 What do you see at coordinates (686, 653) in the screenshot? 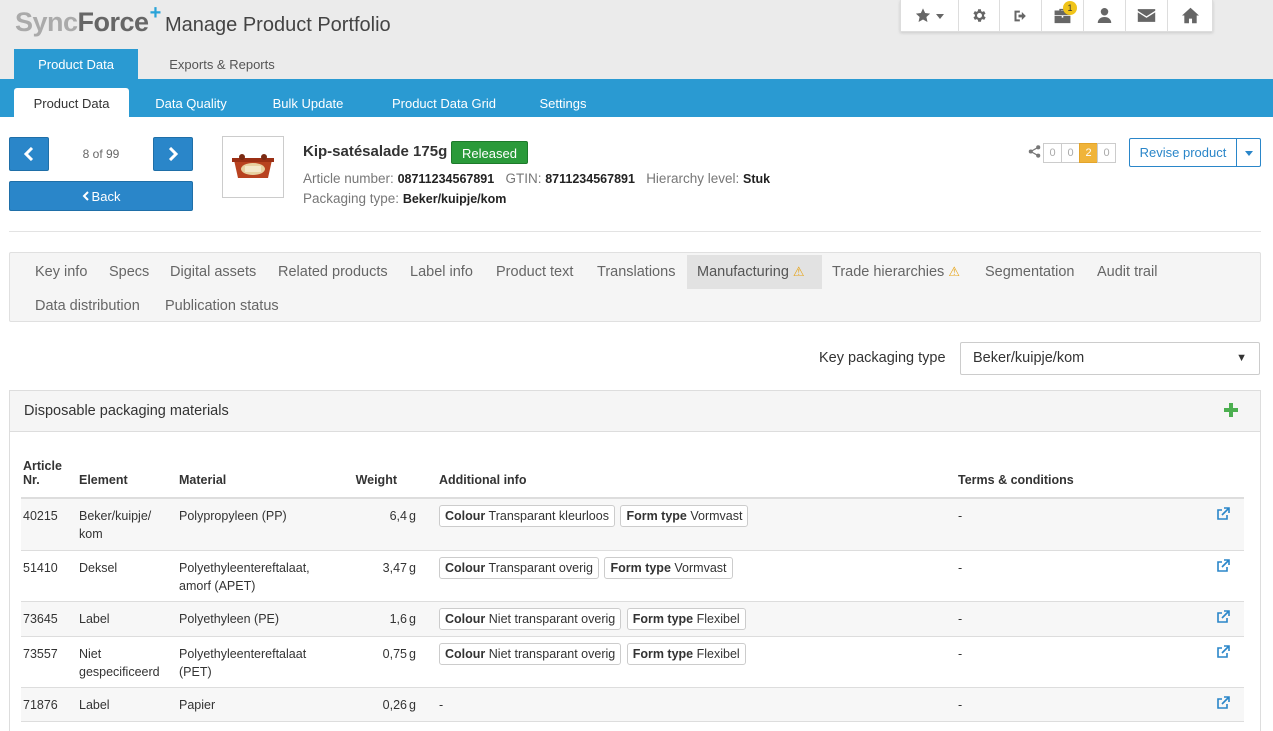
I see `form-type-tag: Form type Flexibel` at bounding box center [686, 653].